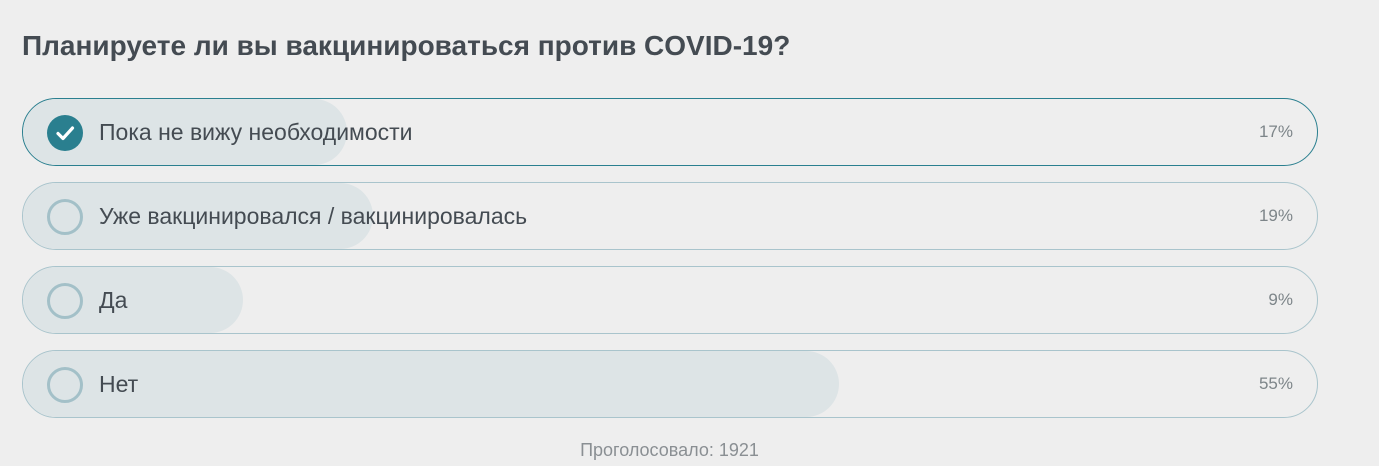  I want to click on poll-option-percent: 17%, so click(1275, 131).